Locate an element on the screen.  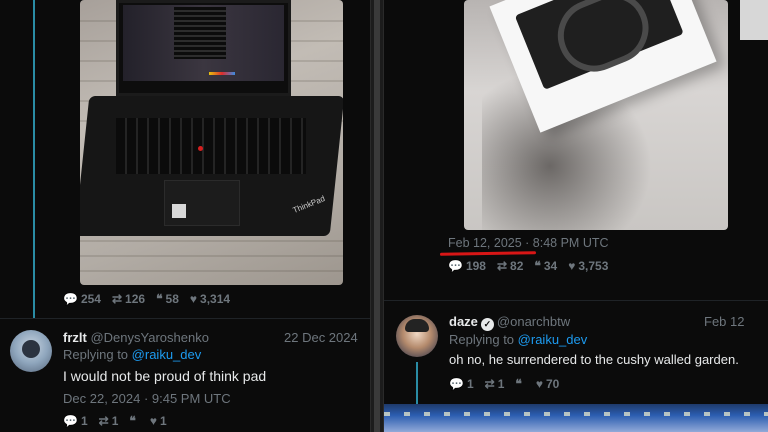
tweet-stats: 💬 198 ⇄ 82 ❝ 34 ♥ 3,753 is located at coordinates (528, 266).